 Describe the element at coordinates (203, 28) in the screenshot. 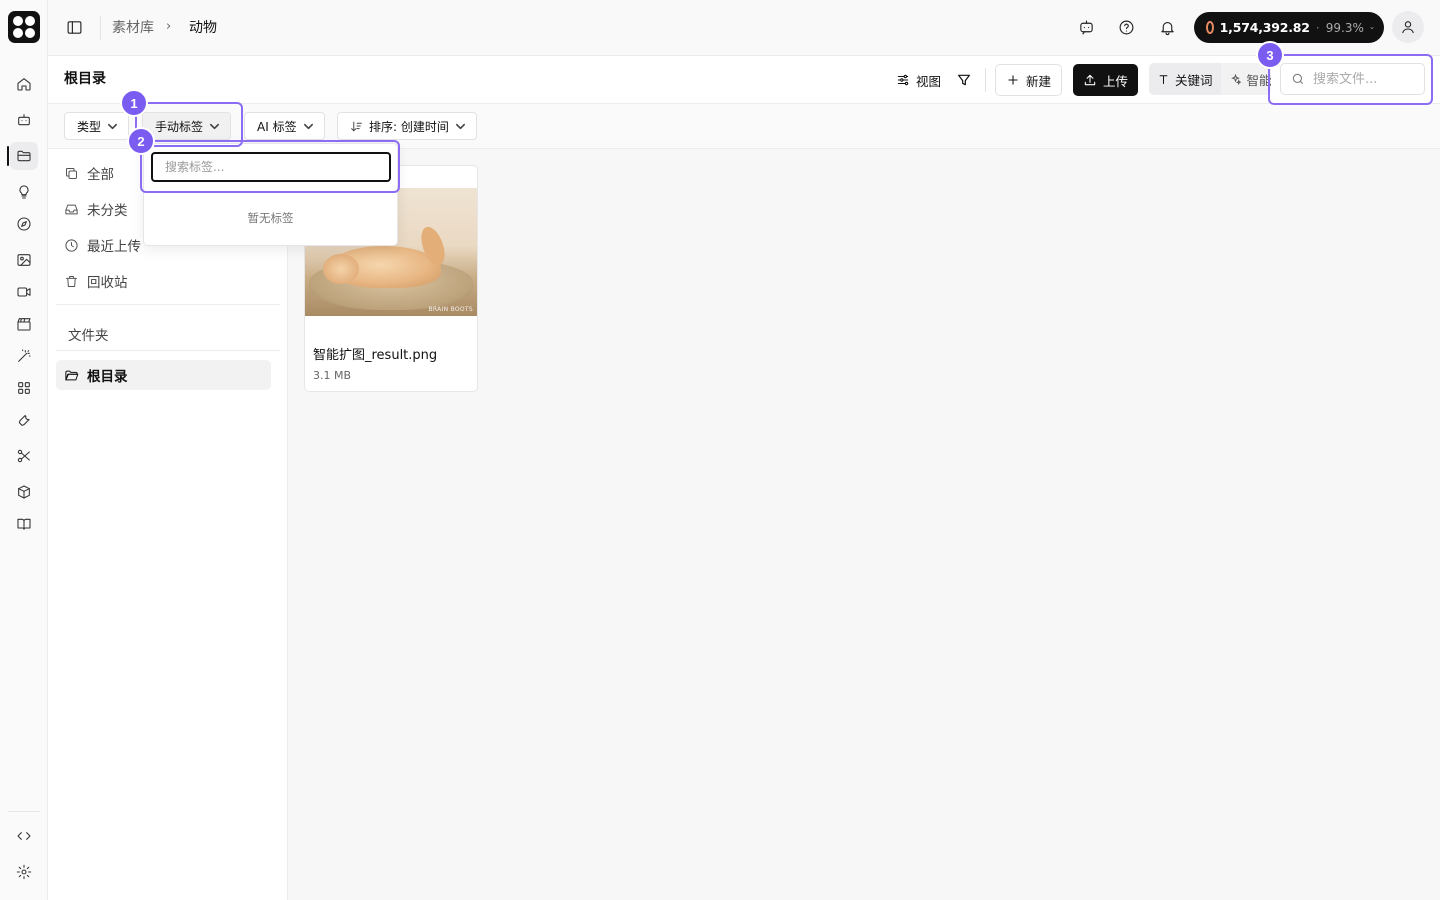

I see `breadcrumb-current: 动物` at that location.